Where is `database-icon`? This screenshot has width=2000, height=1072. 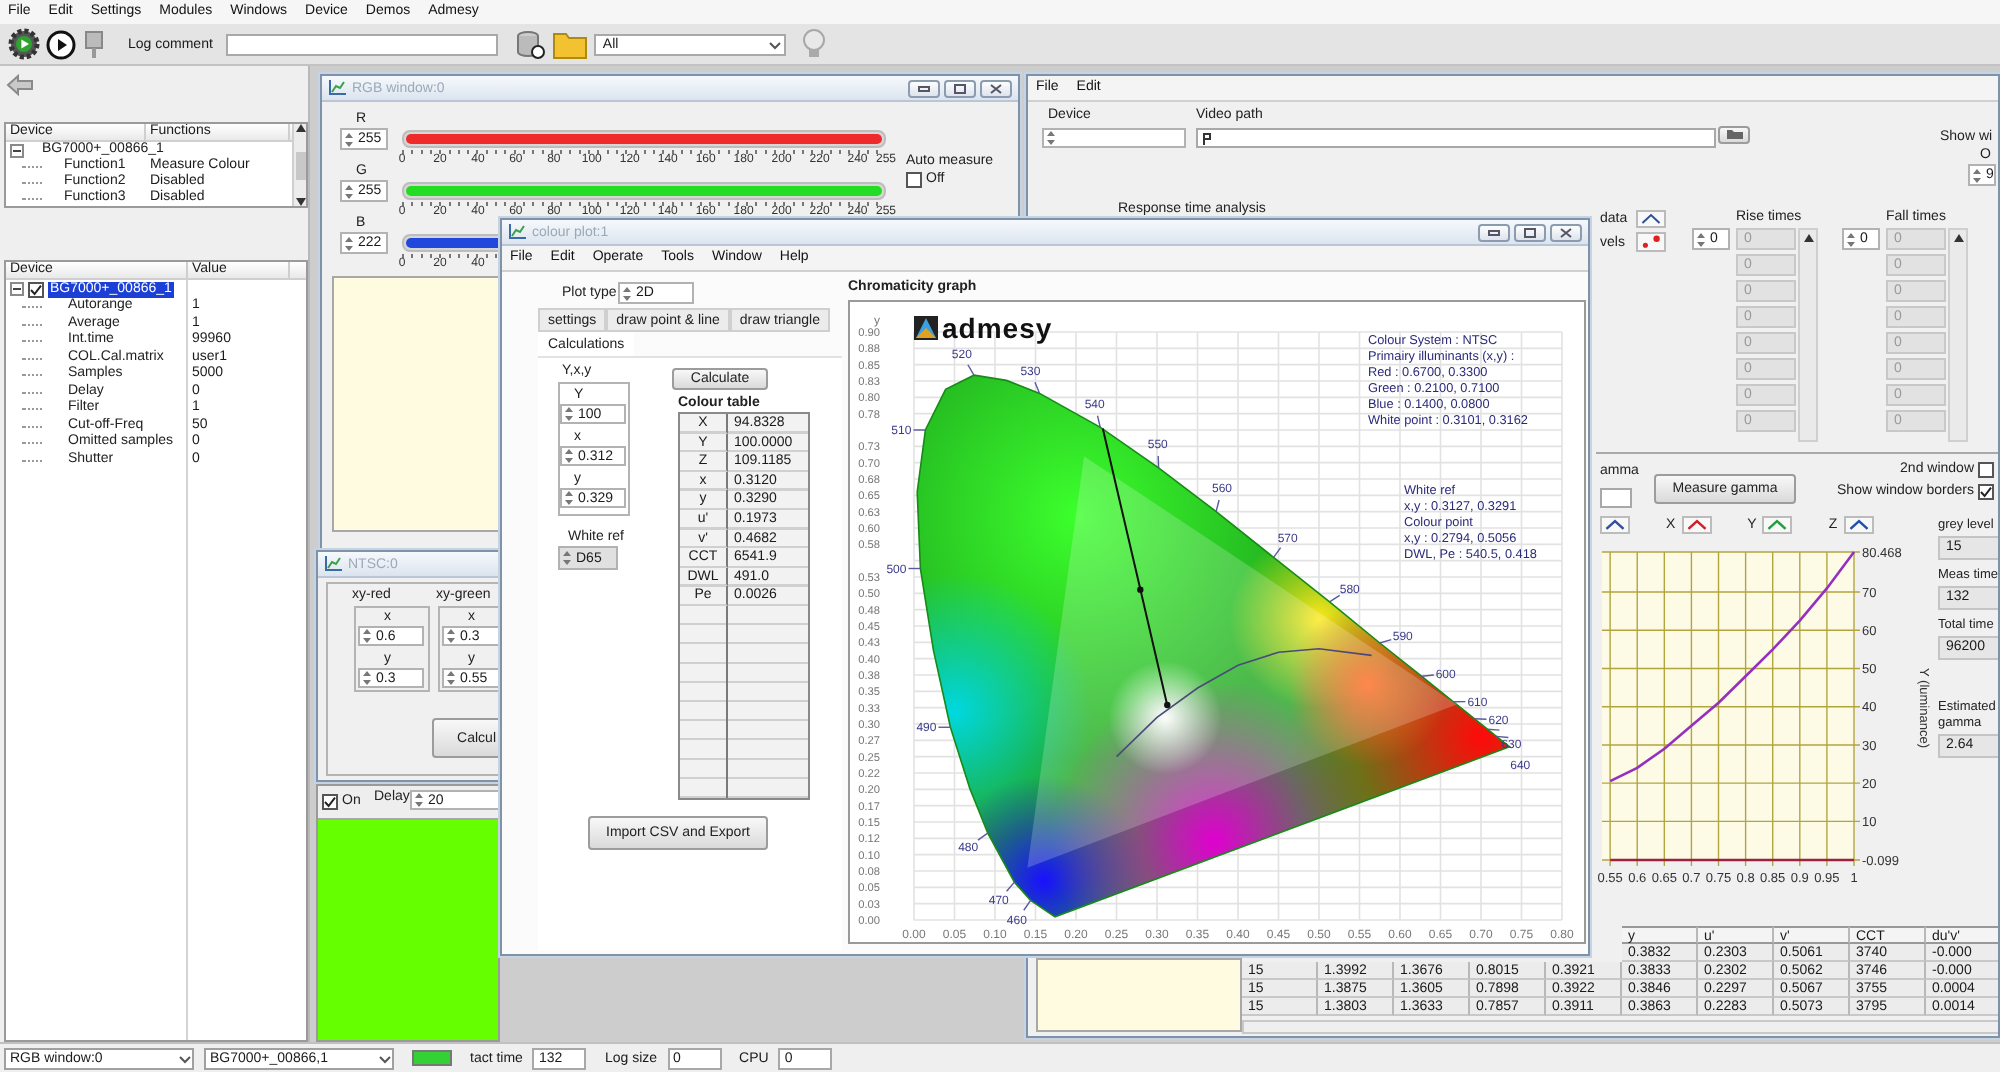 database-icon is located at coordinates (531, 44).